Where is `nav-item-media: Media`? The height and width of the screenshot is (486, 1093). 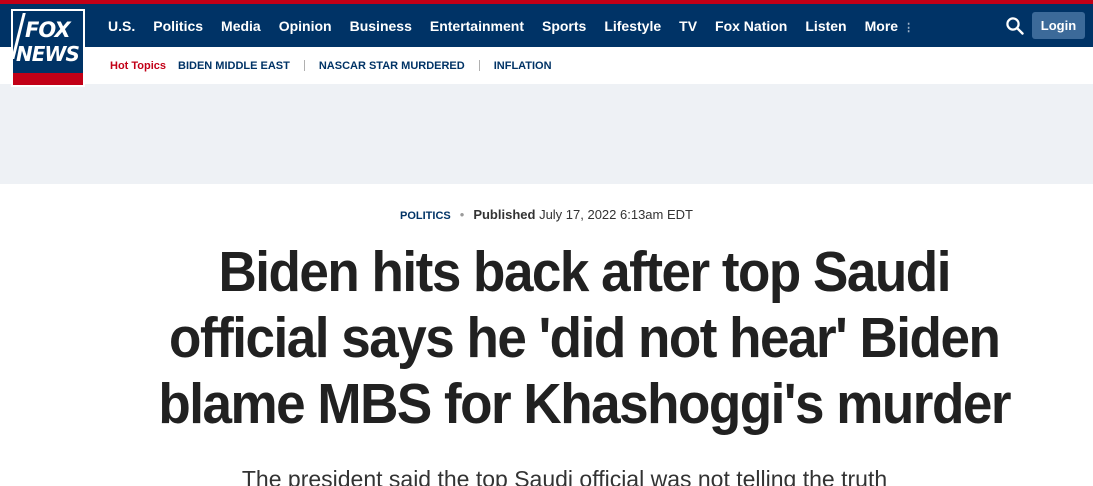 nav-item-media: Media is located at coordinates (241, 26).